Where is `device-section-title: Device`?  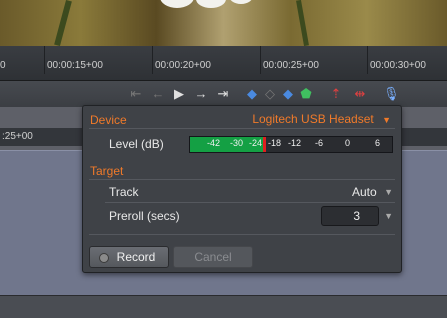 device-section-title: Device is located at coordinates (108, 120).